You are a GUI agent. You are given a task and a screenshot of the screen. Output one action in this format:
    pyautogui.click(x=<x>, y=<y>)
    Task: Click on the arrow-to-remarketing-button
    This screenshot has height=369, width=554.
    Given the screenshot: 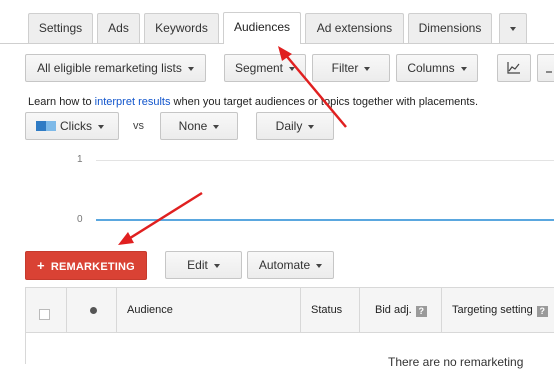 What is the action you would take?
    pyautogui.click(x=160, y=218)
    